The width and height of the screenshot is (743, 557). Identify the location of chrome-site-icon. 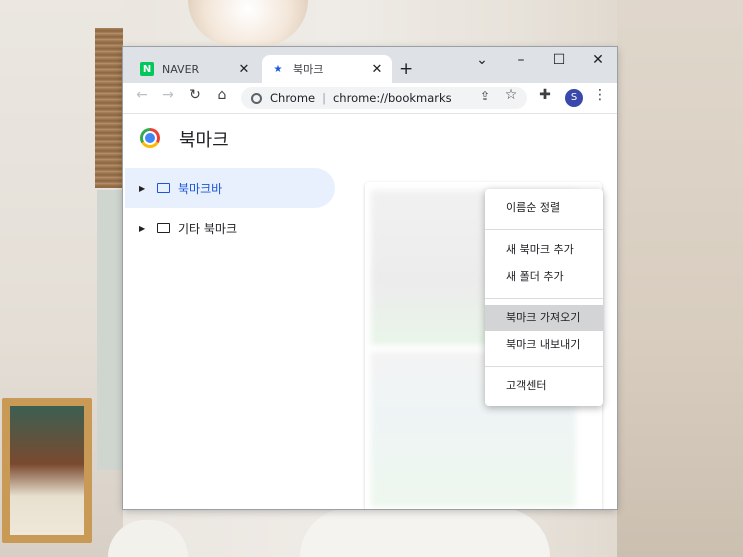
(256, 98).